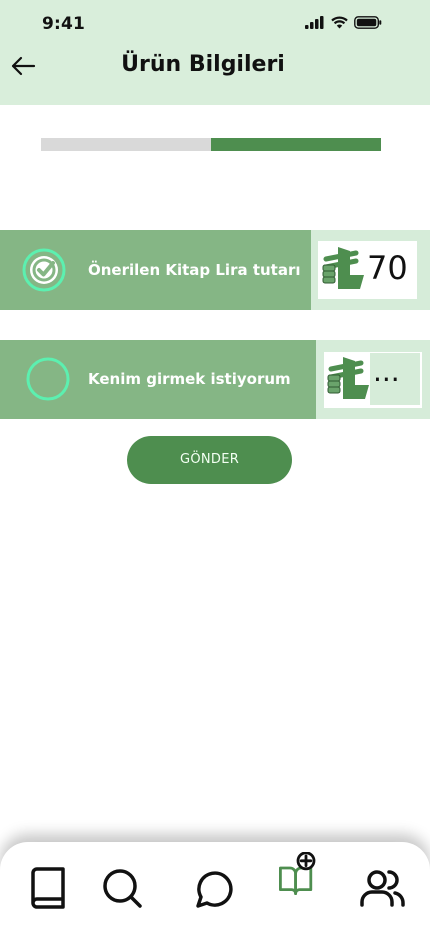 The width and height of the screenshot is (430, 932). Describe the element at coordinates (209, 460) in the screenshot. I see `submit-button: GÖNDER` at that location.